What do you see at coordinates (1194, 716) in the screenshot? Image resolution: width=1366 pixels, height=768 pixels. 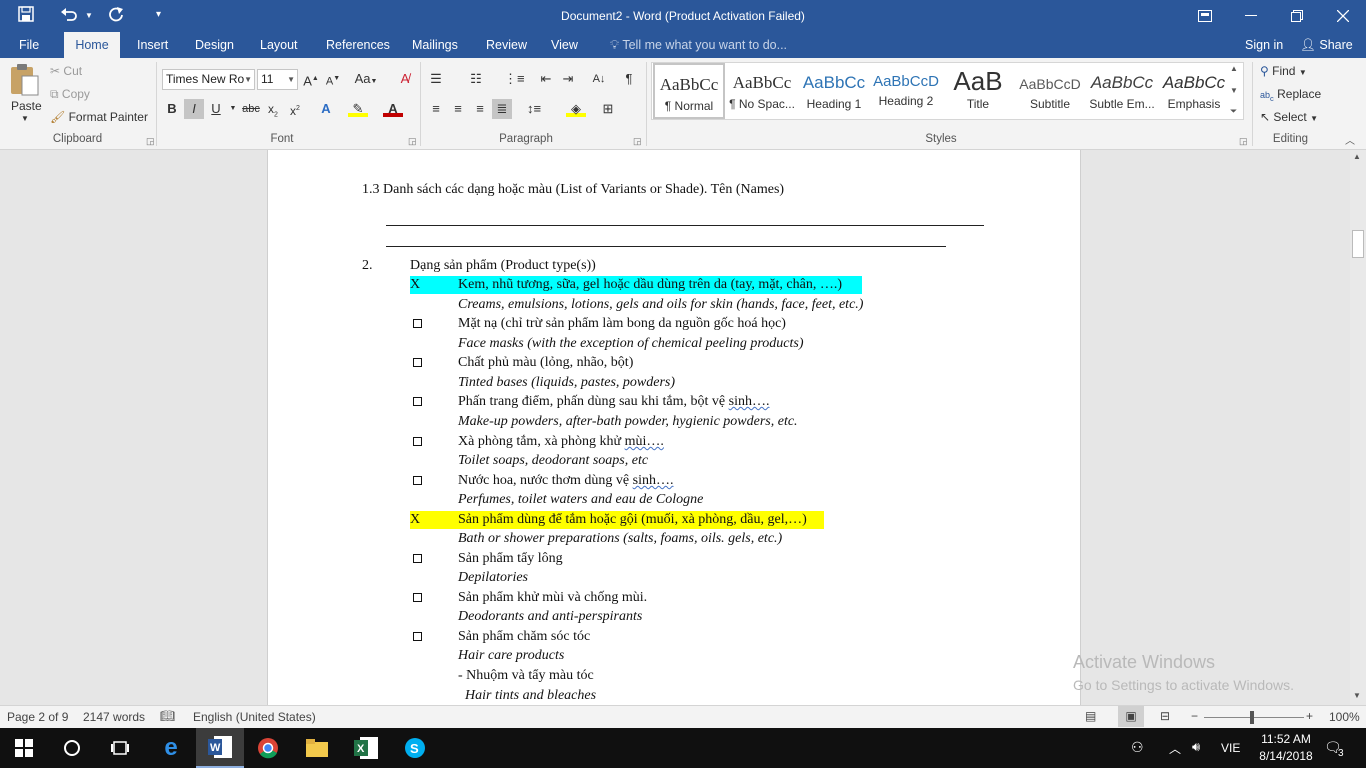 I see `zoom-out-icon: −` at bounding box center [1194, 716].